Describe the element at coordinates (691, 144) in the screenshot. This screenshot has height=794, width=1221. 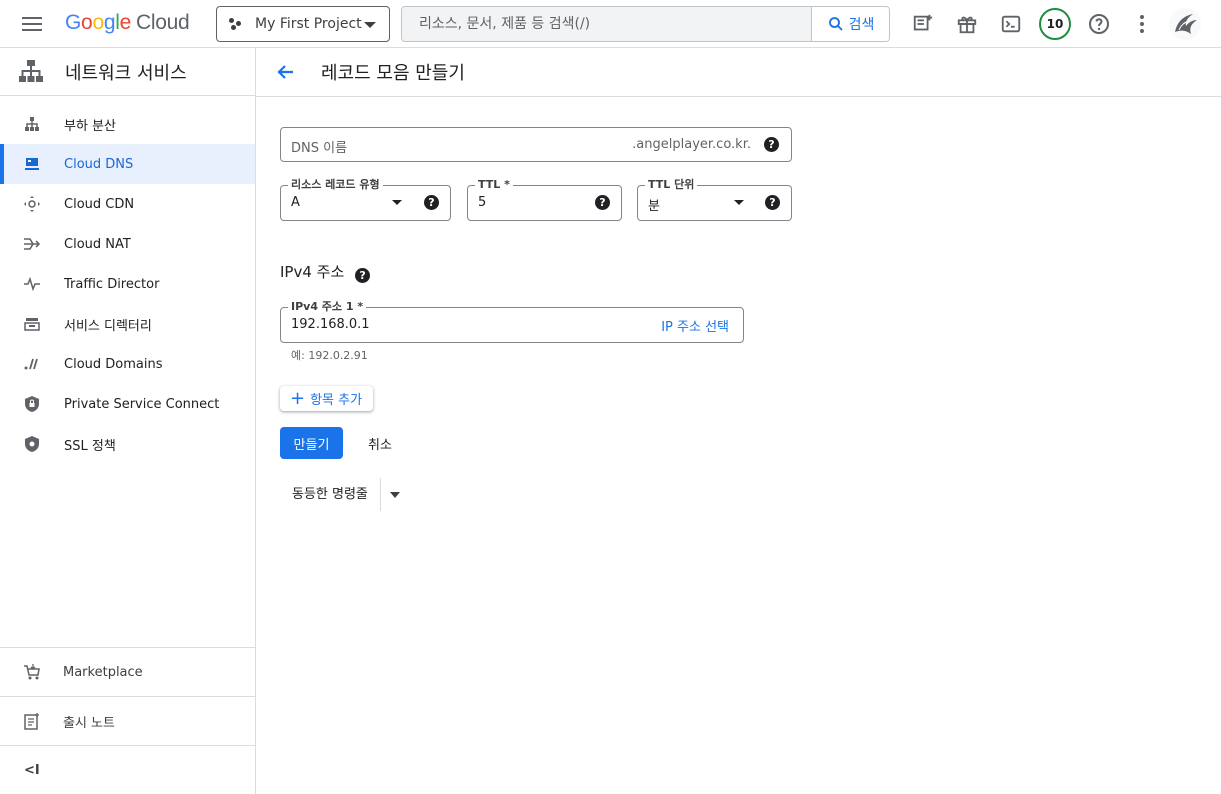
I see `dns-suffix: .angelplayer.co.kr.` at that location.